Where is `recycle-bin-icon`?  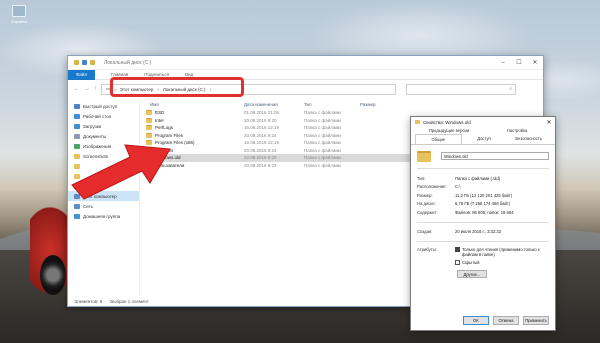 recycle-bin-icon is located at coordinates (19, 11).